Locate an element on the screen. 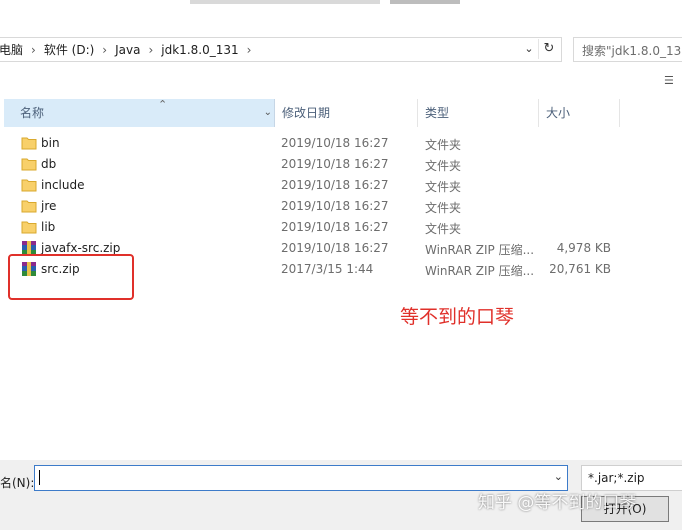  search-input: 搜索"jdk1.8.0_131 is located at coordinates (627, 49).